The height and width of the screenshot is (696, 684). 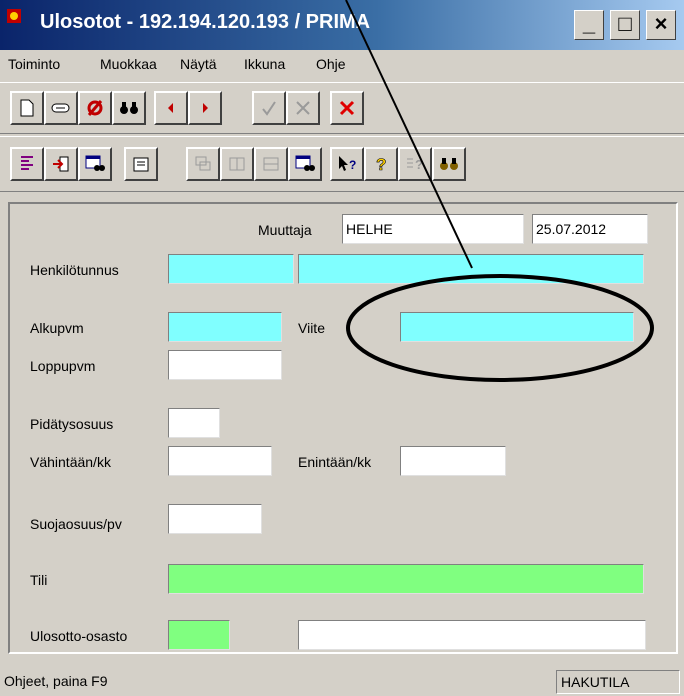 I want to click on status-mode: HAKUTILA, so click(x=618, y=682).